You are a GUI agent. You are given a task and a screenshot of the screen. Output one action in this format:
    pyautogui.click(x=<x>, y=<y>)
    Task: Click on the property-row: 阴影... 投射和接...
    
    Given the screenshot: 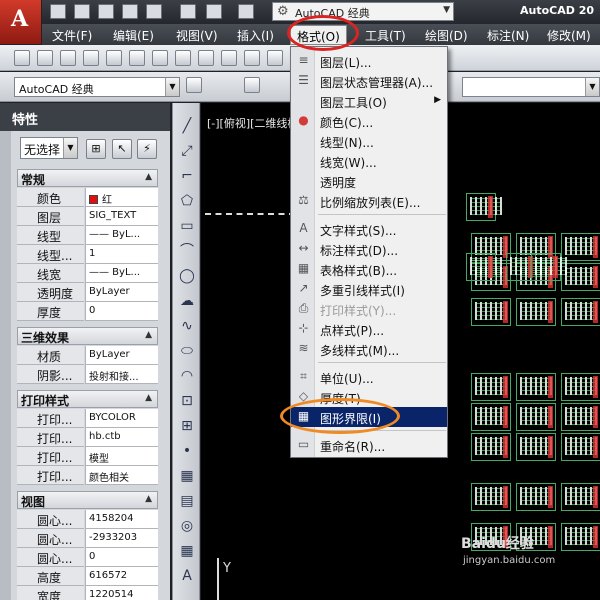 What is the action you would take?
    pyautogui.click(x=87, y=374)
    